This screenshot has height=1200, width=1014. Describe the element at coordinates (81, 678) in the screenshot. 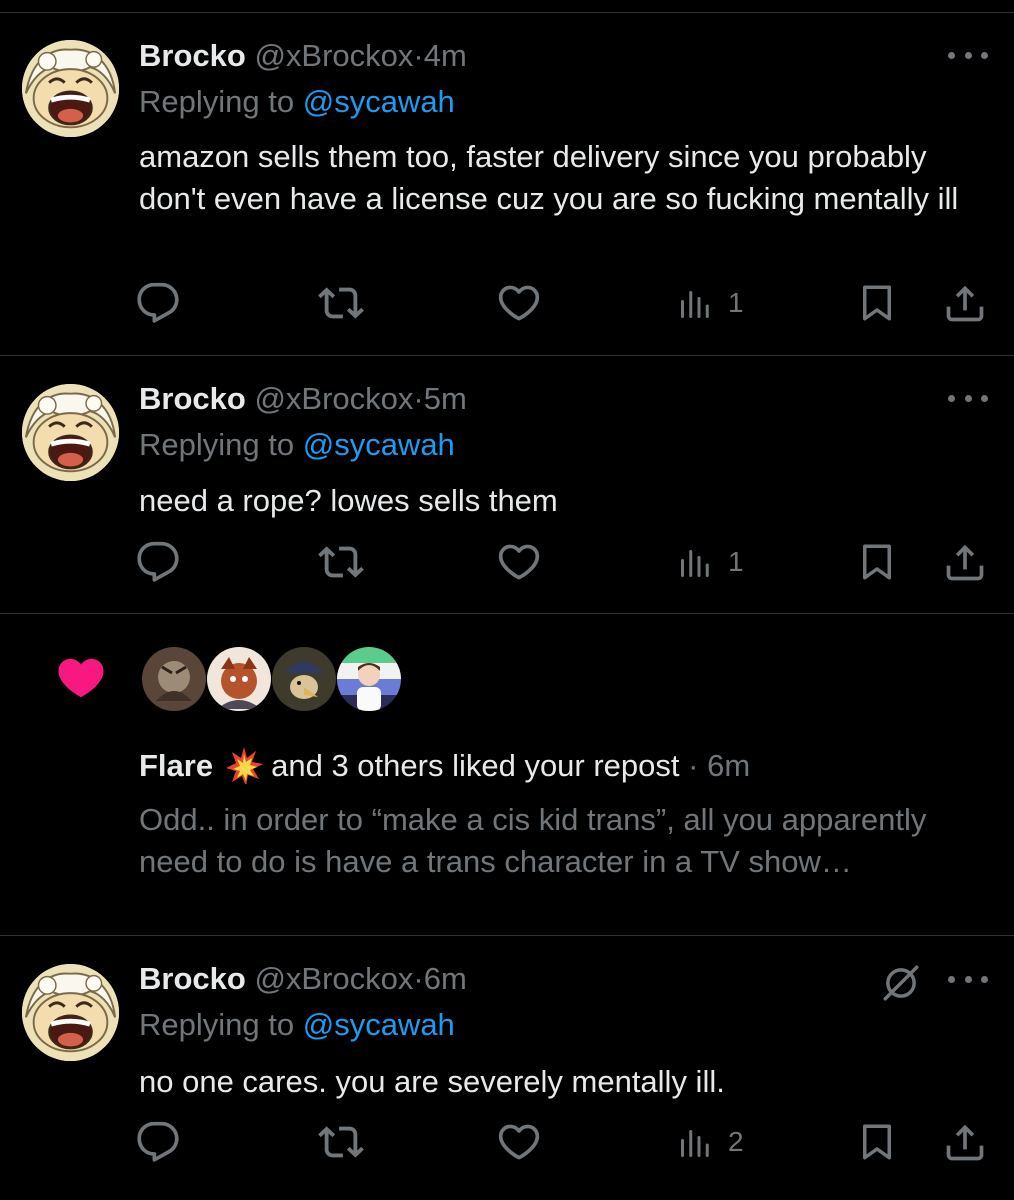

I see `heart-icon` at that location.